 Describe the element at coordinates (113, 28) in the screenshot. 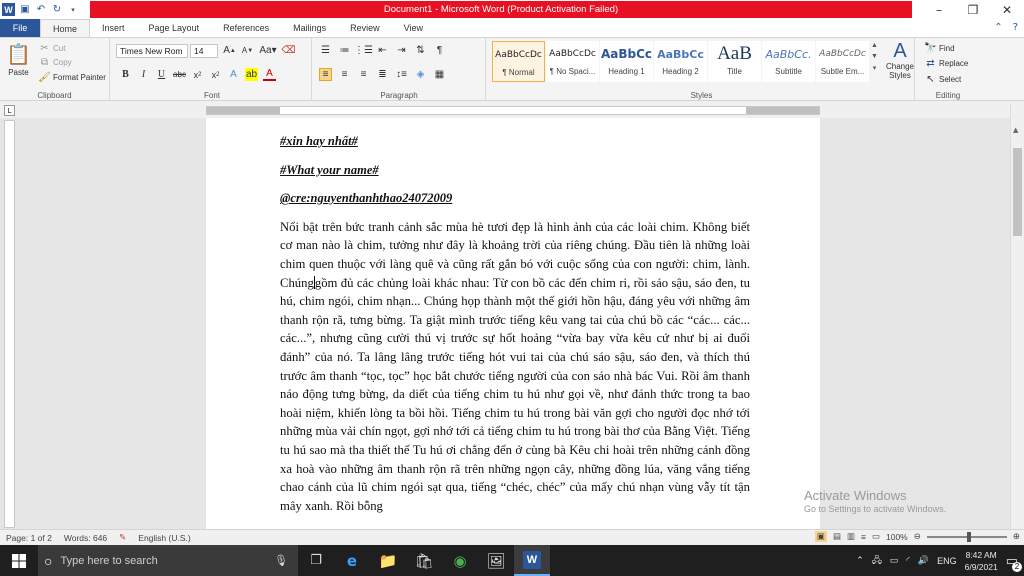

I see `tab-insert: Insert` at that location.